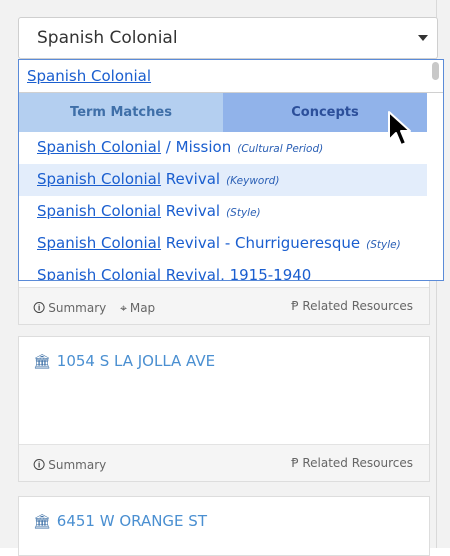  What do you see at coordinates (107, 38) in the screenshot?
I see `select-value: Spanish Colonial` at bounding box center [107, 38].